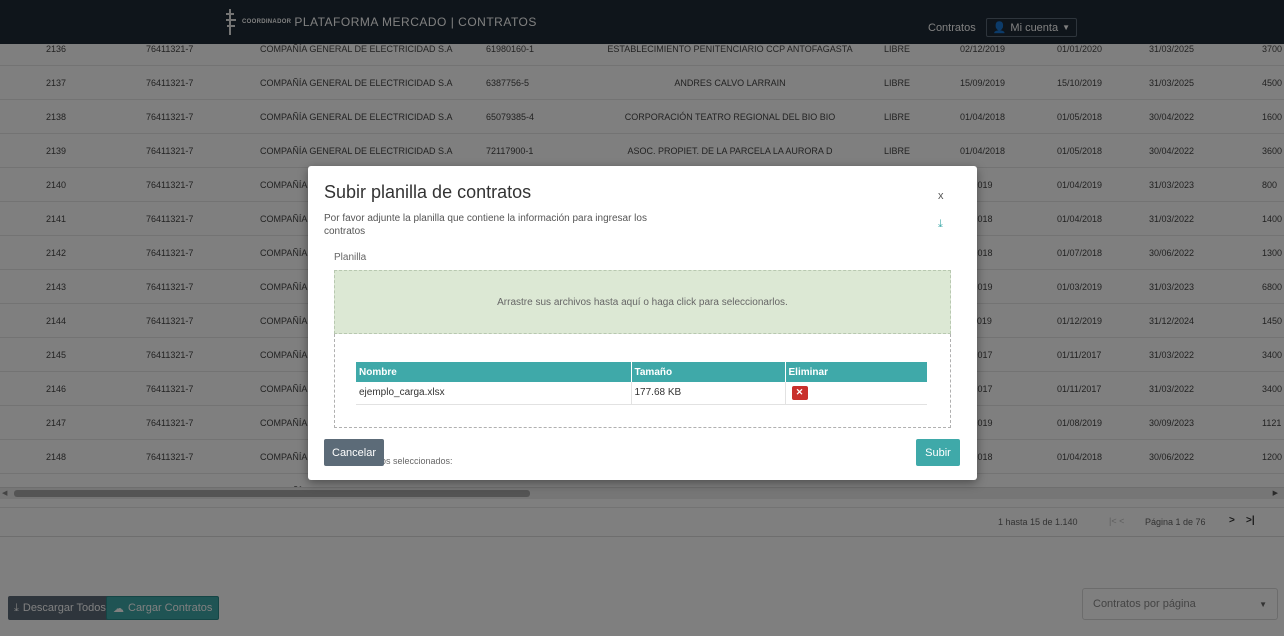  Describe the element at coordinates (855, 372) in the screenshot. I see `col-header-delete: Eliminar` at that location.